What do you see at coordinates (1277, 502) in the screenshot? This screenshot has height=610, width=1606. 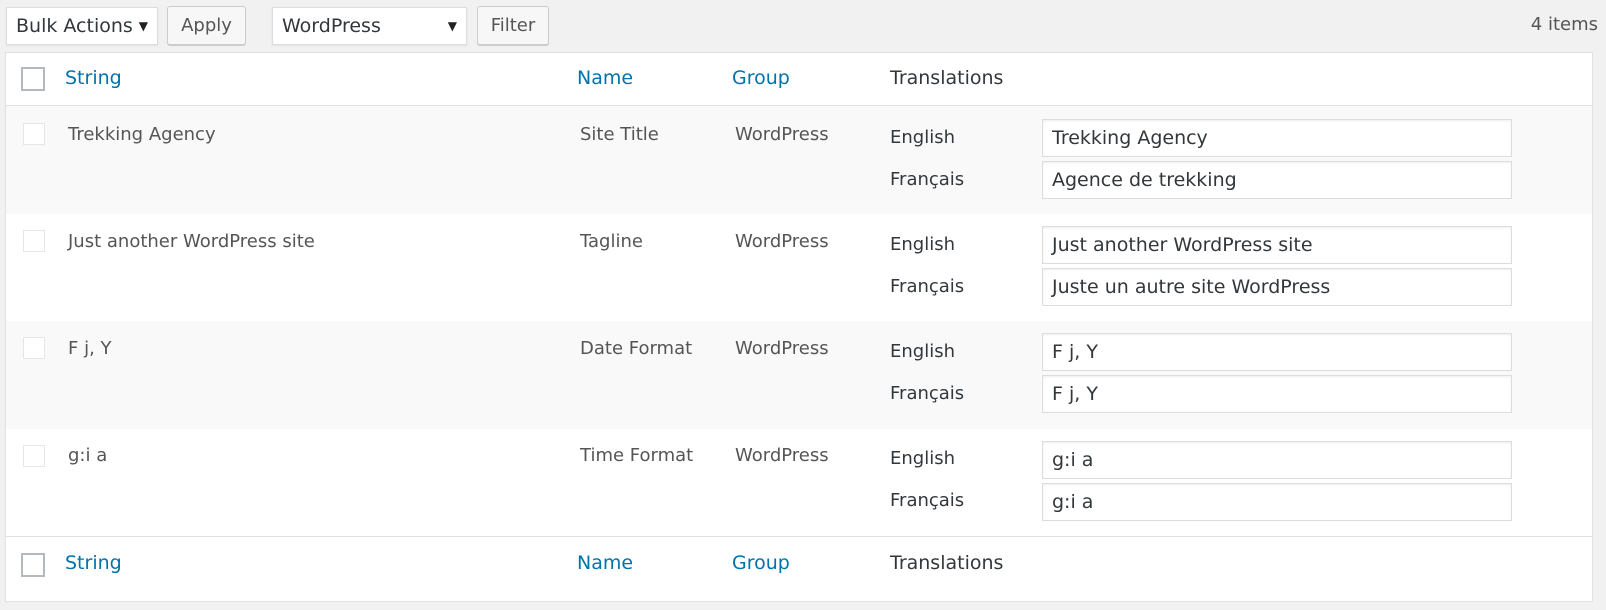 I see `translation-input-french: g:i a` at bounding box center [1277, 502].